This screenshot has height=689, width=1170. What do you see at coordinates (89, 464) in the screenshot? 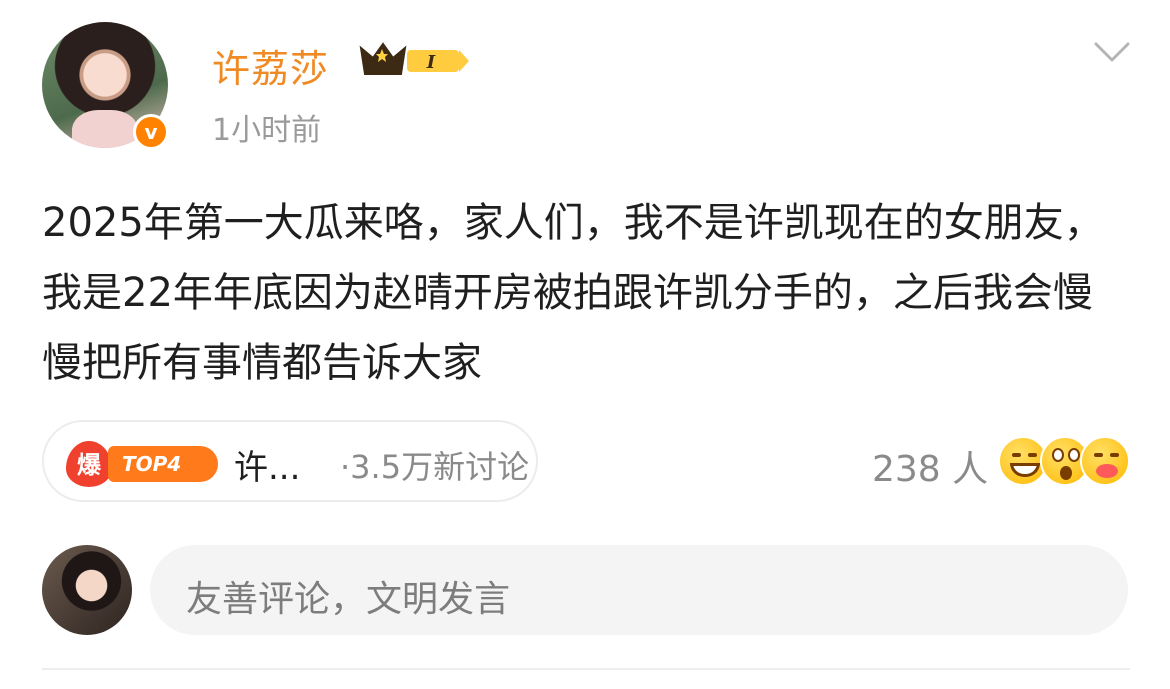
I see `fire-hot-icon: 爆` at bounding box center [89, 464].